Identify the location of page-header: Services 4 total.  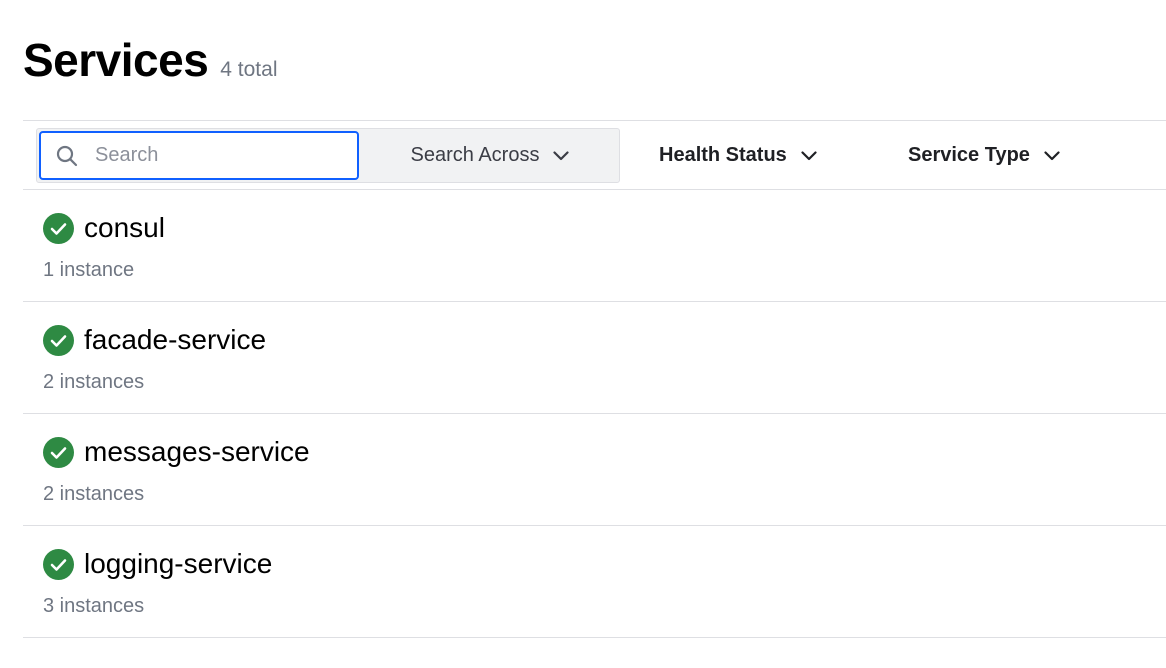
(150, 60).